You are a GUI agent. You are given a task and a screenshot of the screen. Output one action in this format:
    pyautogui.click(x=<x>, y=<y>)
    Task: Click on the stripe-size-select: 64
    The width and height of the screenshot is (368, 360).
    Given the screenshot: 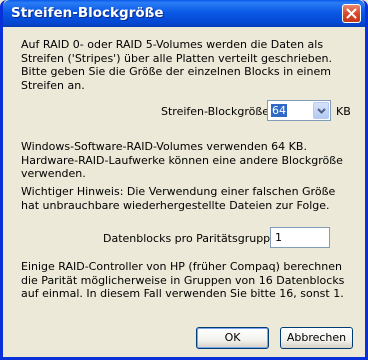 What is the action you would take?
    pyautogui.click(x=299, y=110)
    